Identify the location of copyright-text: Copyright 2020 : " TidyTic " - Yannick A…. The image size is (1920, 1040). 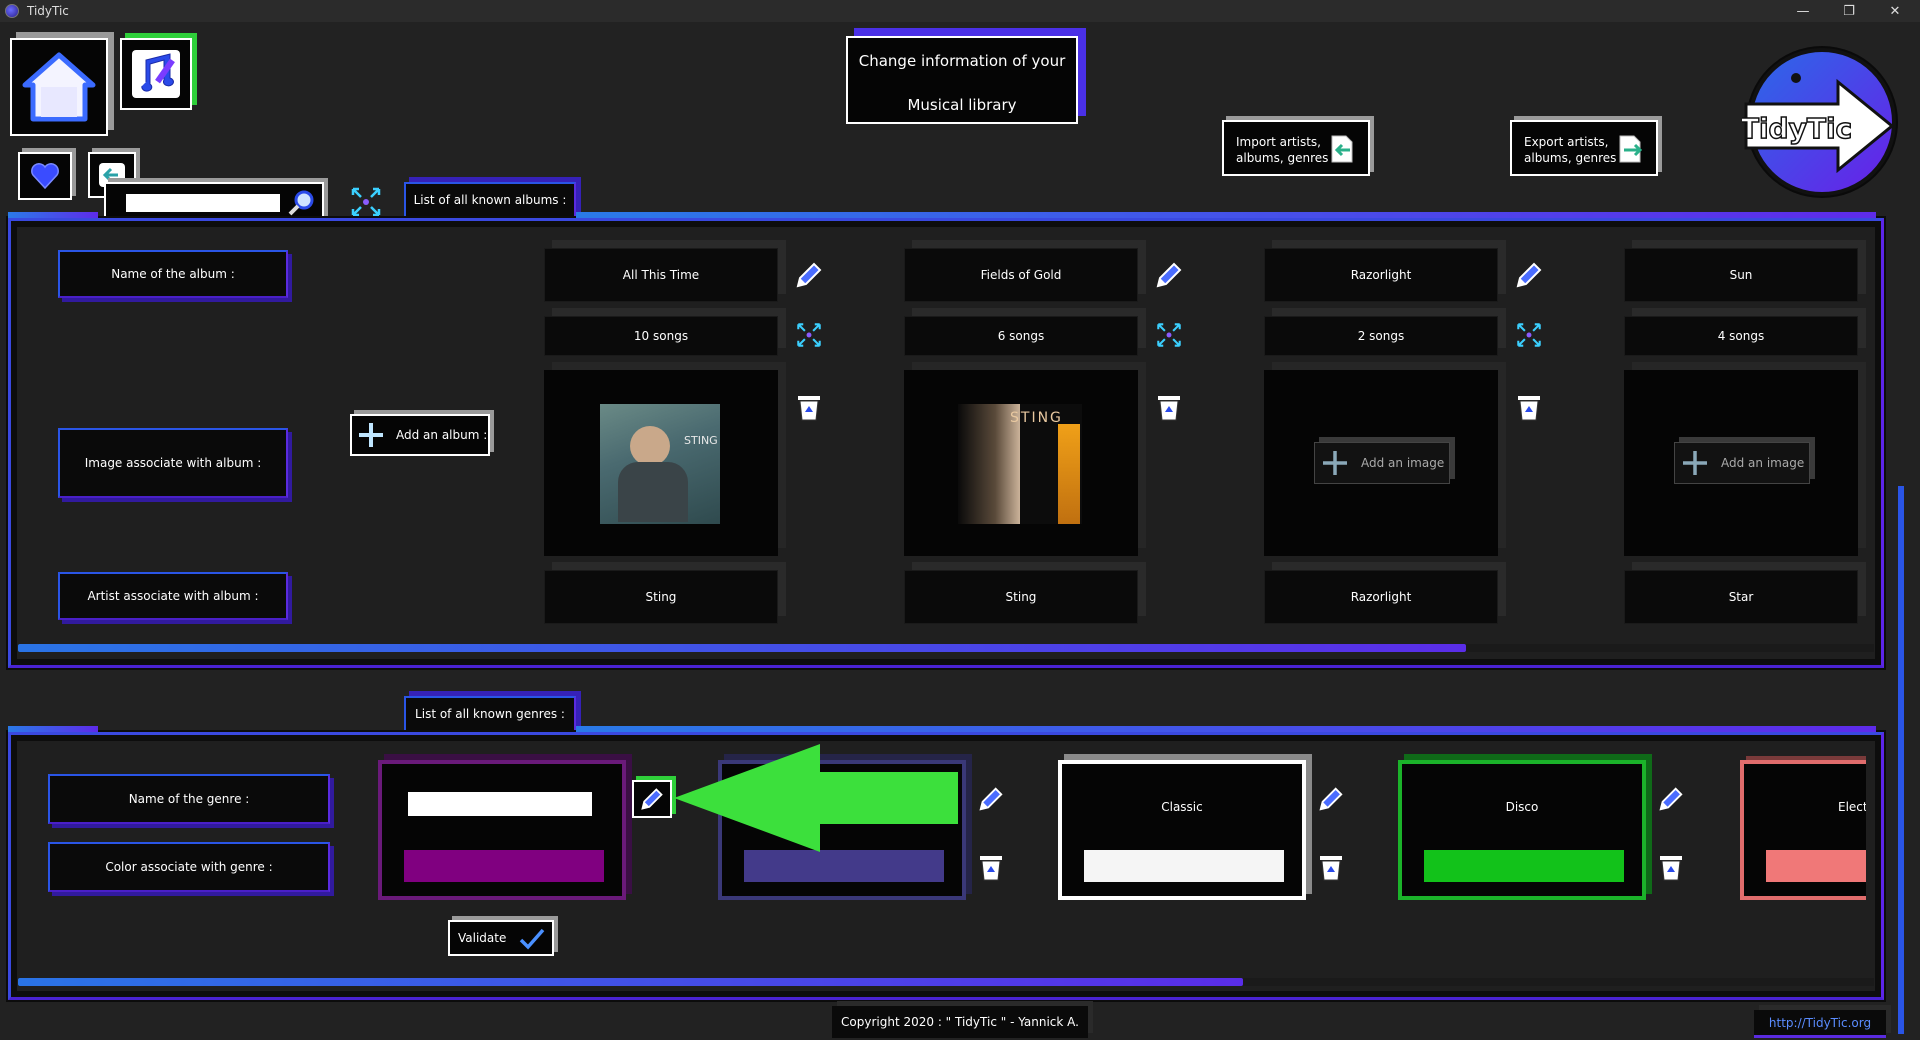
(960, 1022).